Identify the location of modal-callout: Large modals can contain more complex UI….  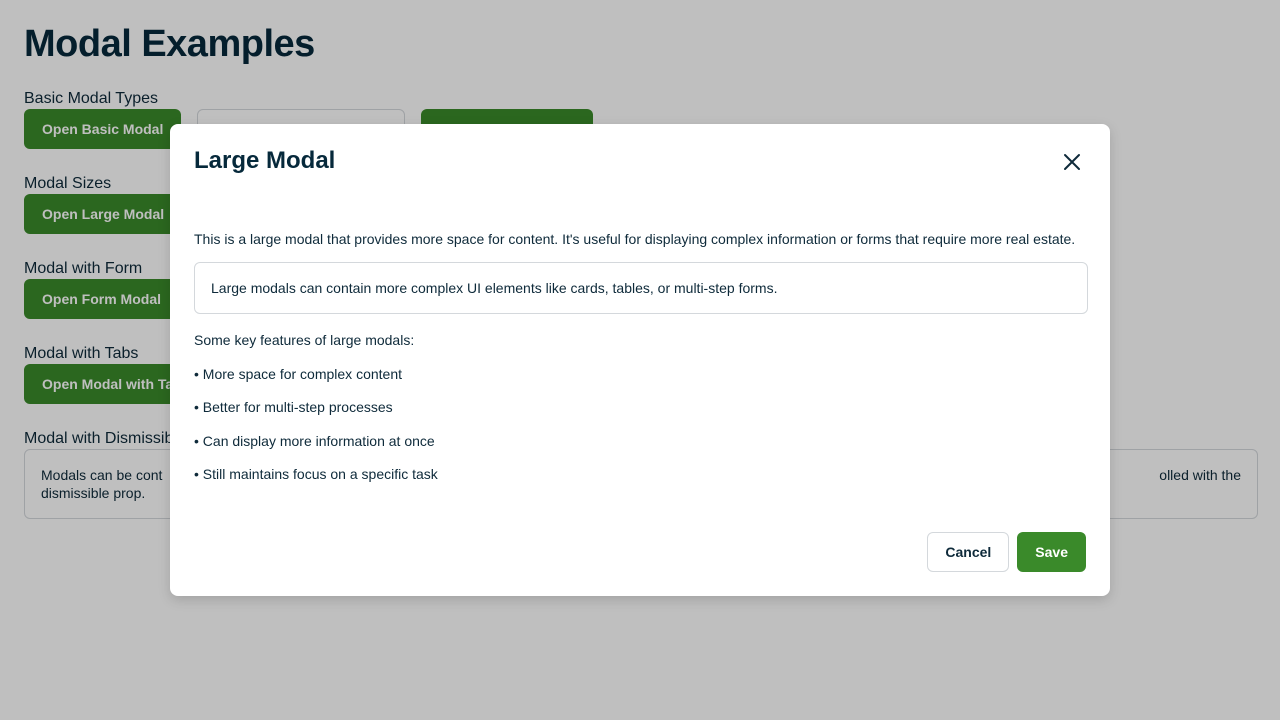
(641, 288).